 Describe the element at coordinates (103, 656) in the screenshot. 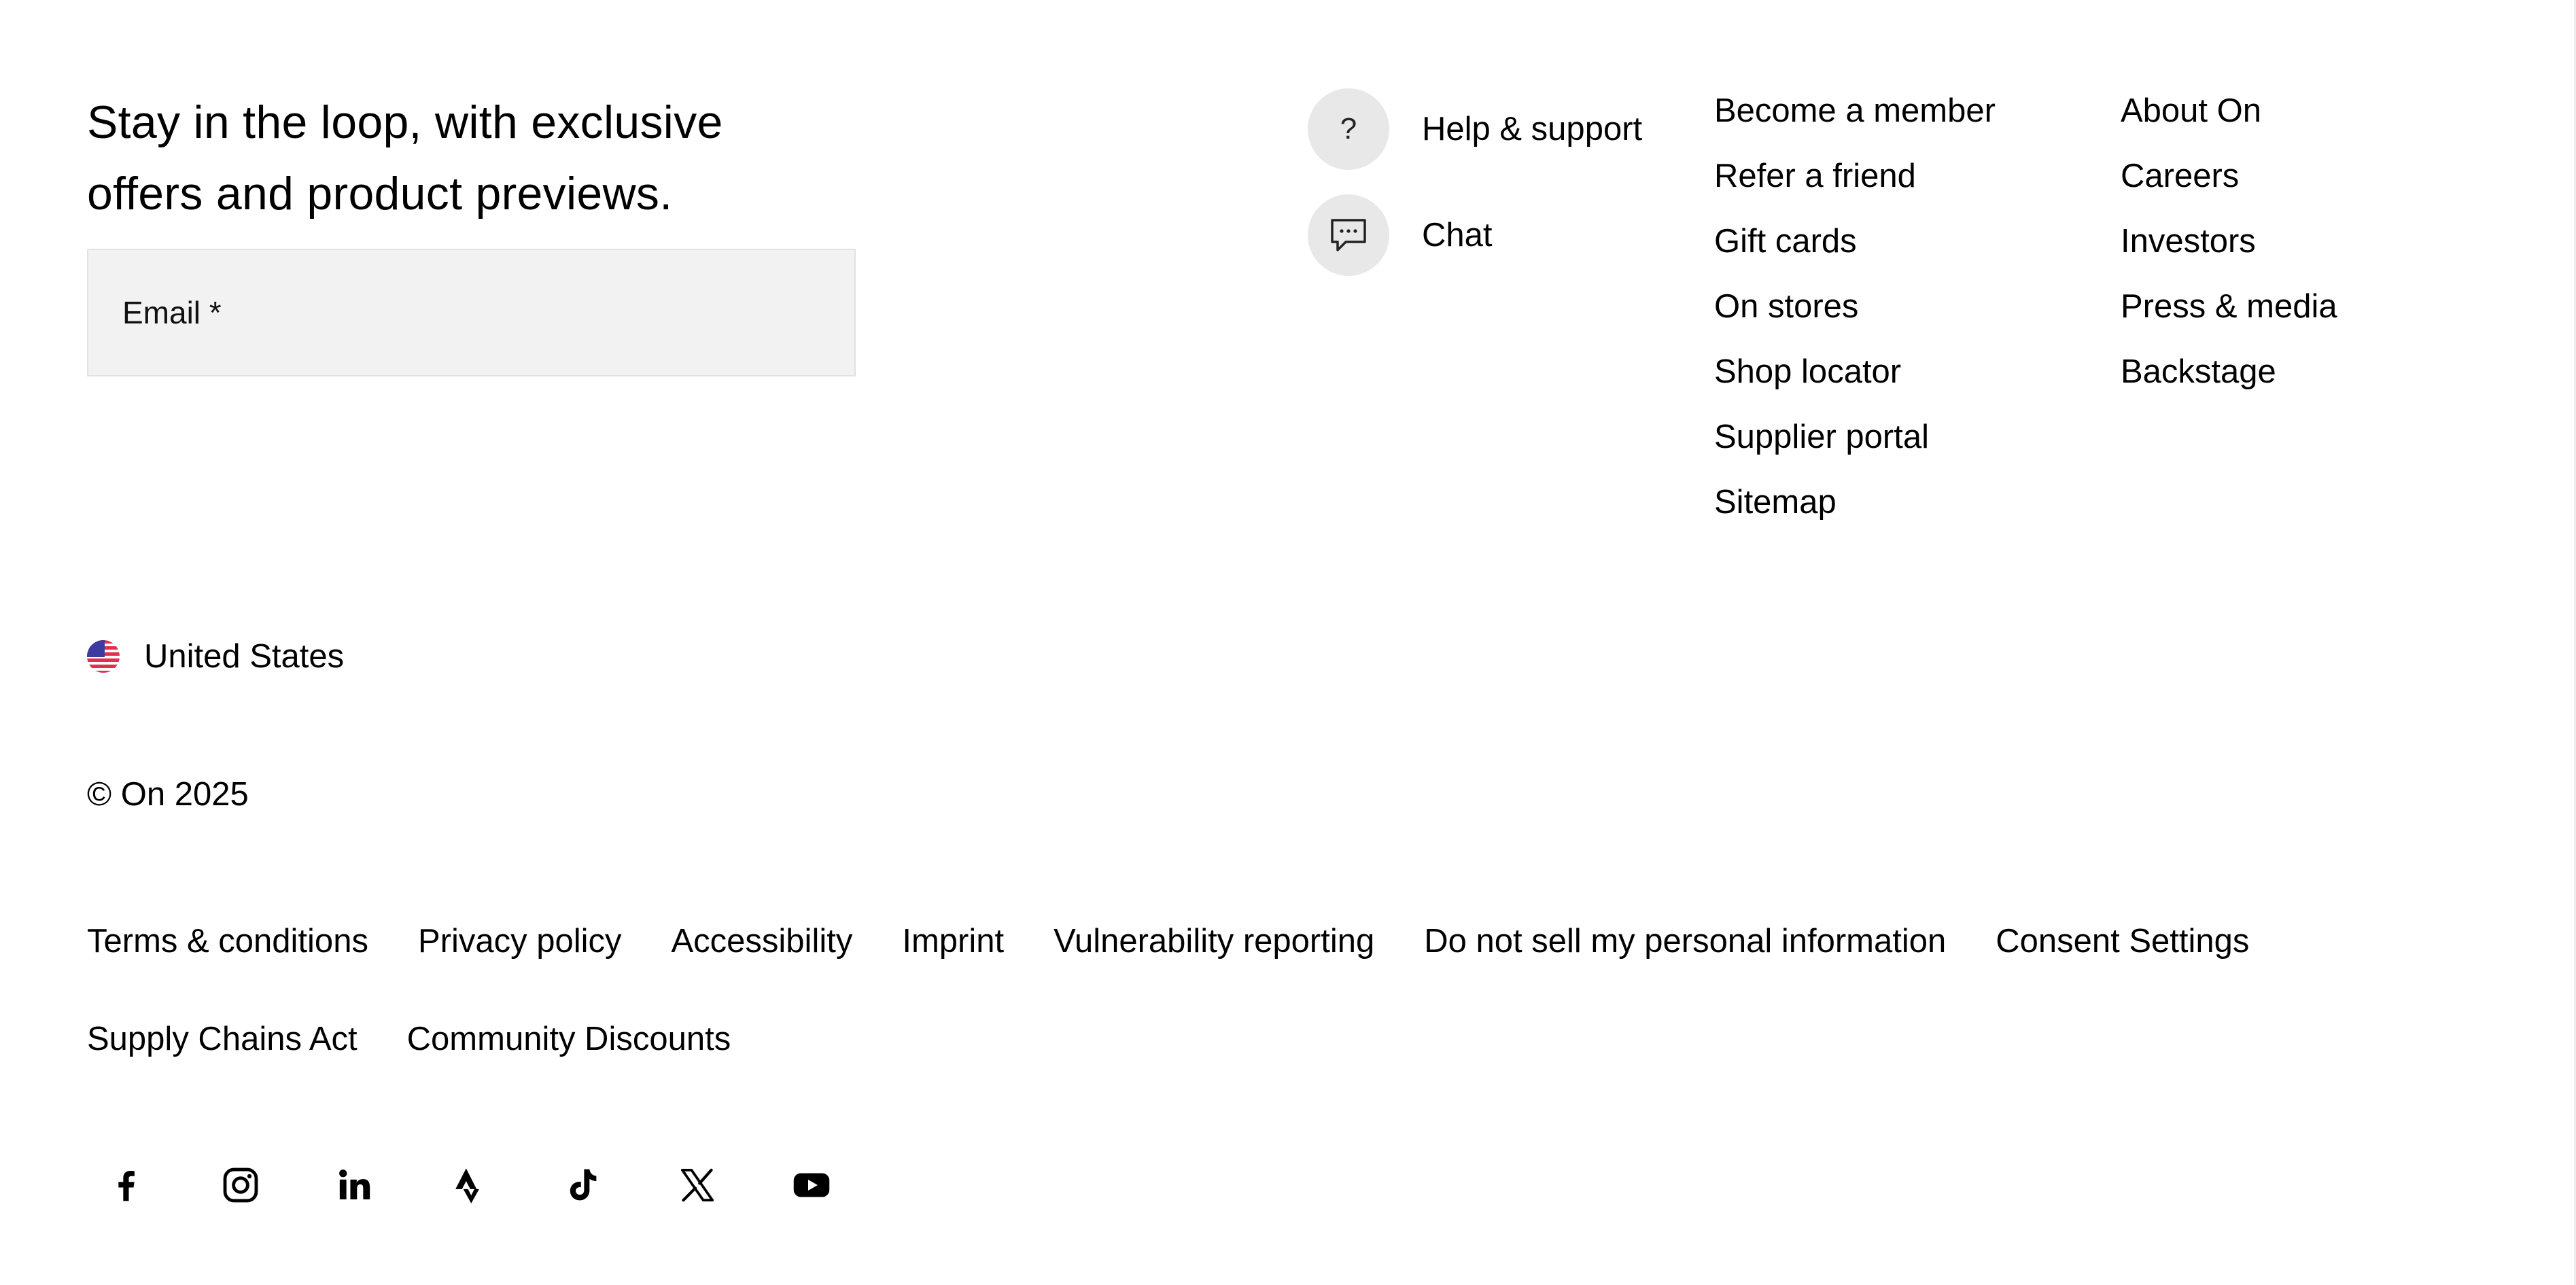

I see `us-flag-icon` at that location.